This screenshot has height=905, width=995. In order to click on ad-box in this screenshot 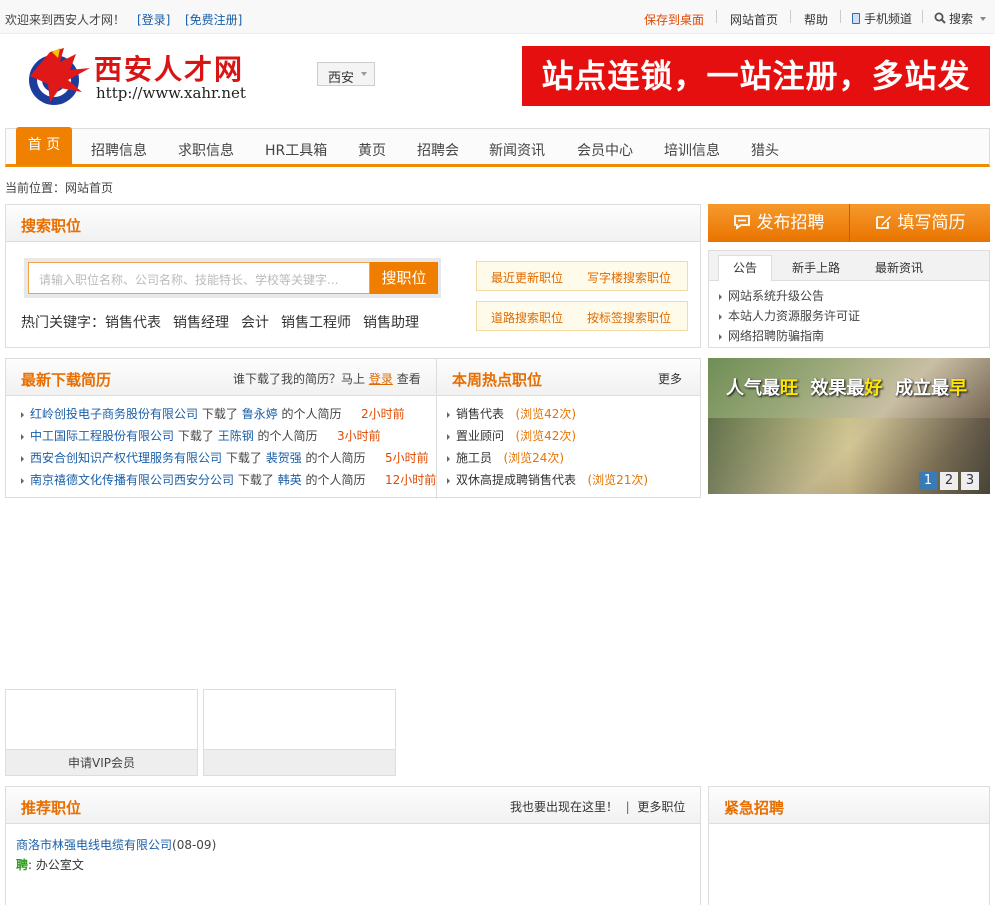, I will do `click(299, 732)`.